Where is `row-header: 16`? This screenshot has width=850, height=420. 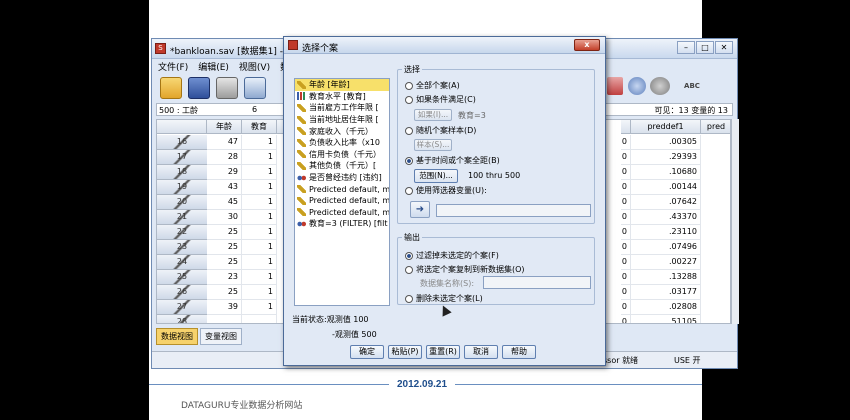
row-header: 16 is located at coordinates (182, 142).